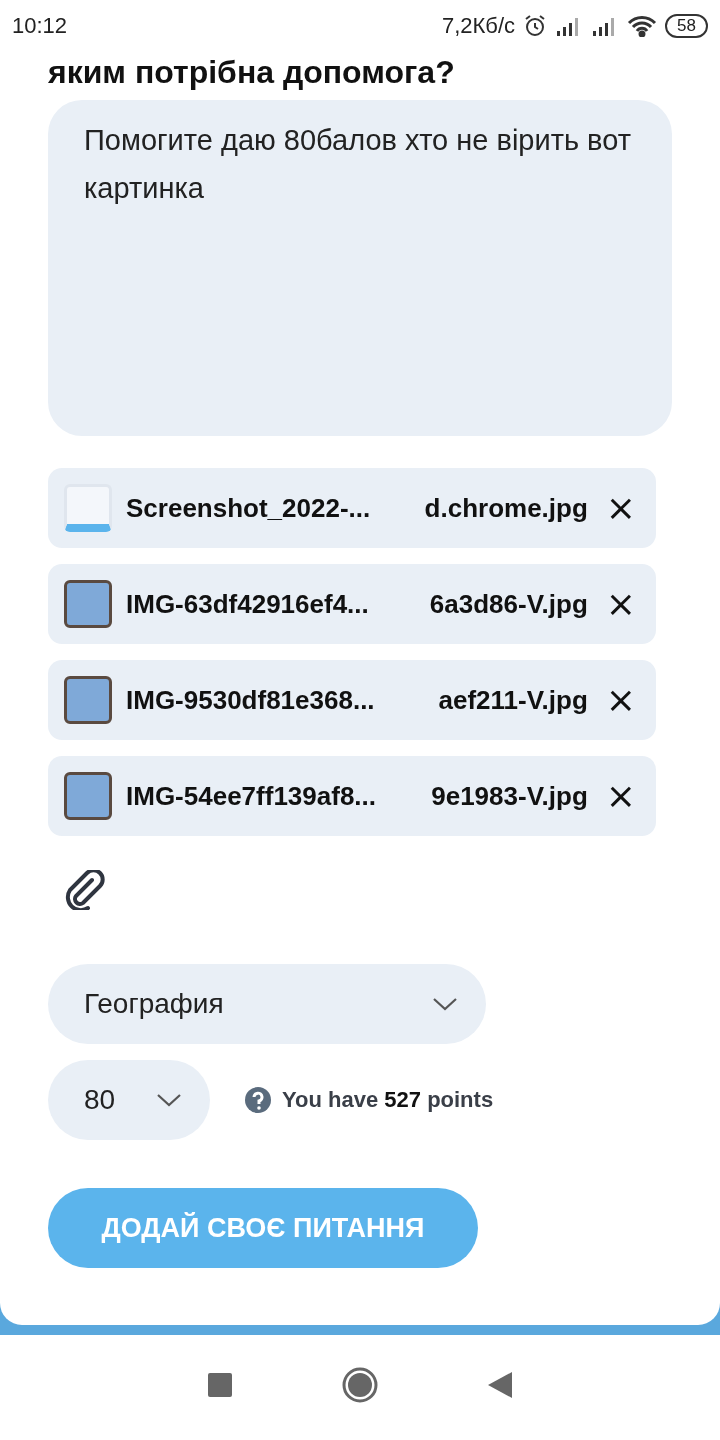 Image resolution: width=720 pixels, height=1440 pixels. What do you see at coordinates (40, 26) in the screenshot?
I see `clock-time: 10:12` at bounding box center [40, 26].